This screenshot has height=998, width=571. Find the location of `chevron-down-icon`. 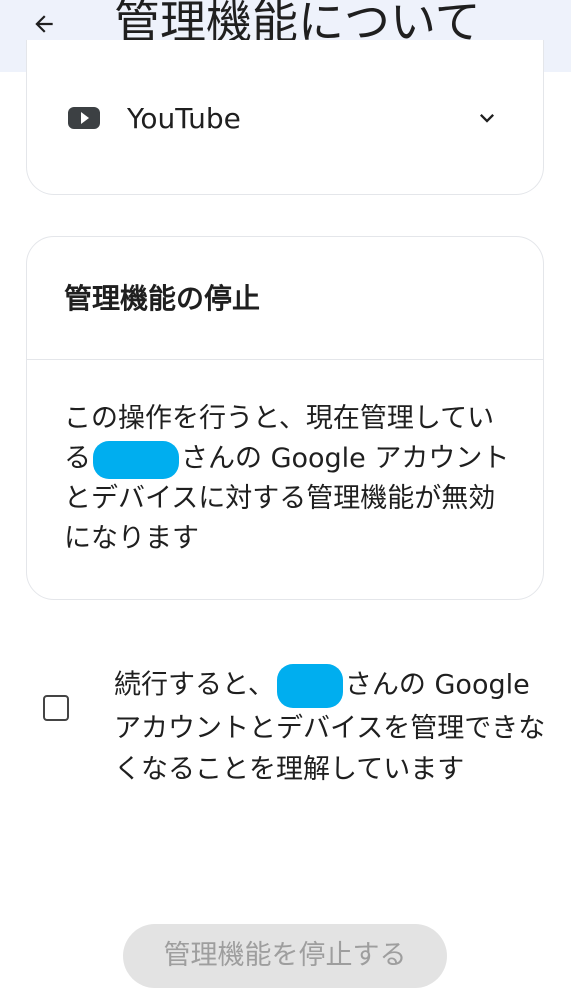

chevron-down-icon is located at coordinates (487, 118).